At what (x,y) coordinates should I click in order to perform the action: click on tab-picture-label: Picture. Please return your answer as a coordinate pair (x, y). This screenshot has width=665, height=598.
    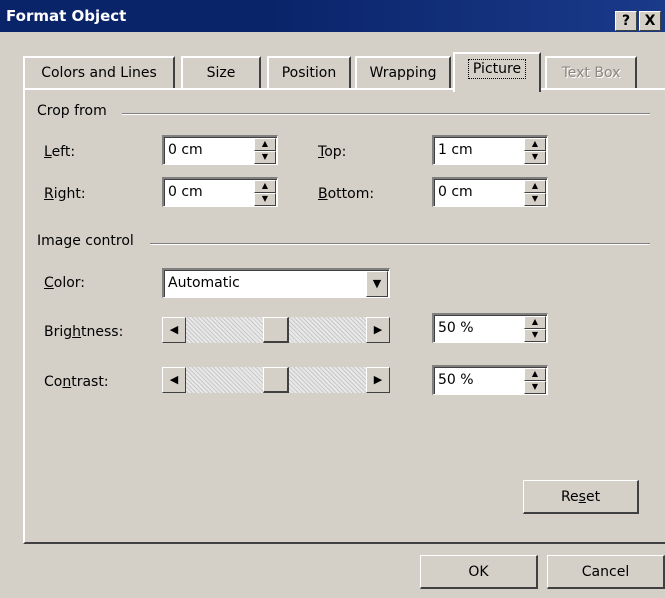
    Looking at the image, I should click on (497, 69).